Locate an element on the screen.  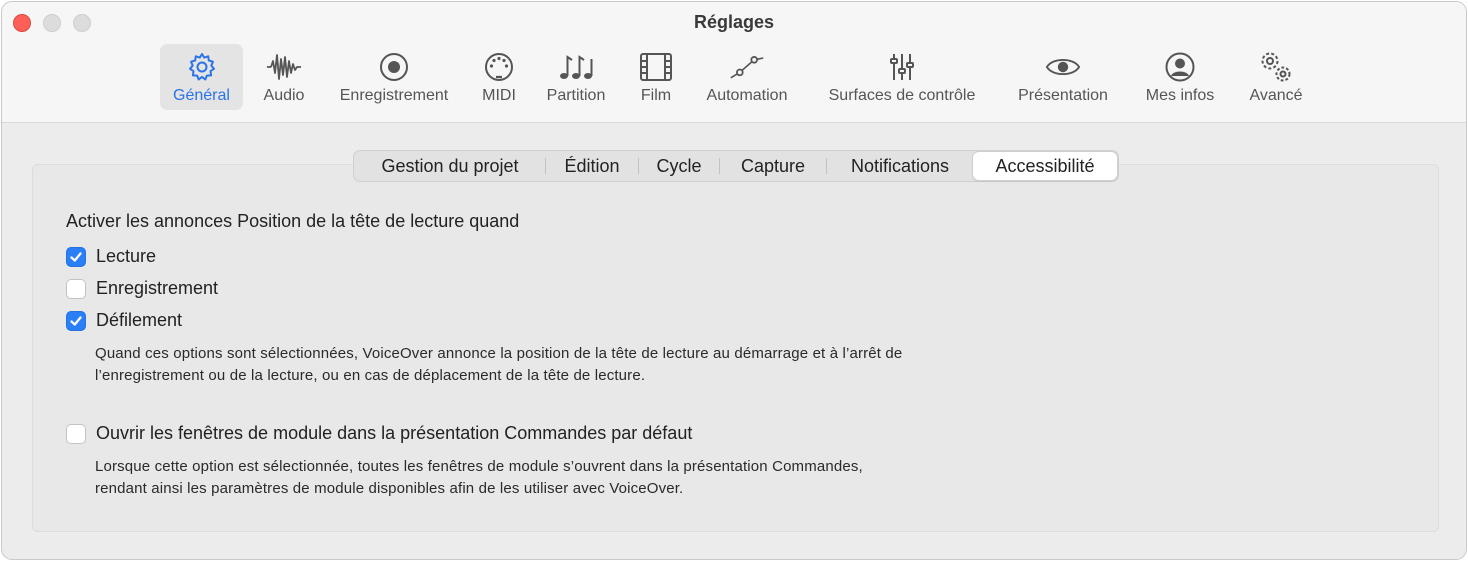
toolbar-item-automation: Automation is located at coordinates (747, 77).